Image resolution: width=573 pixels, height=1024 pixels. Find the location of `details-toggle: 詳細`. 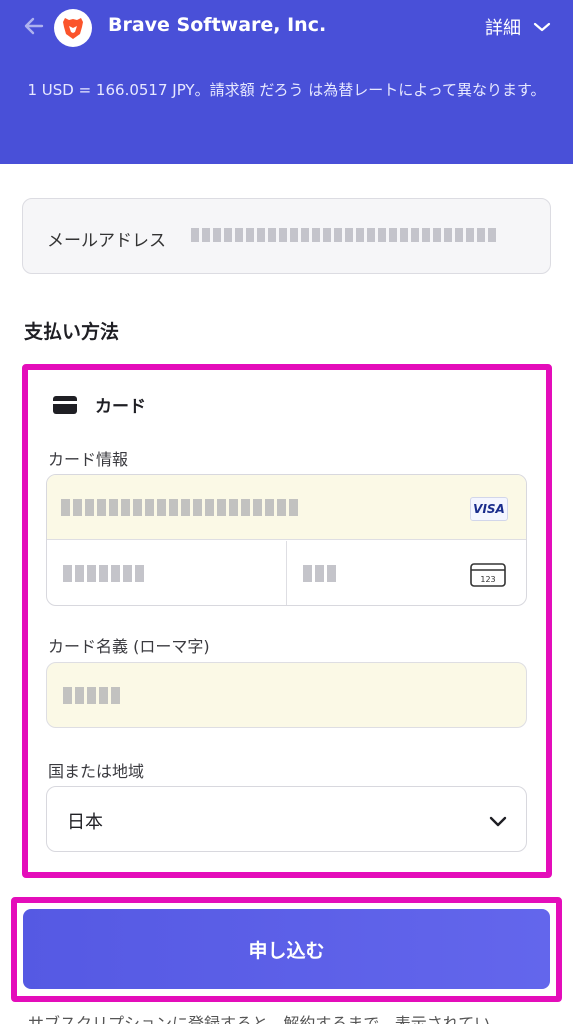

details-toggle: 詳細 is located at coordinates (518, 27).